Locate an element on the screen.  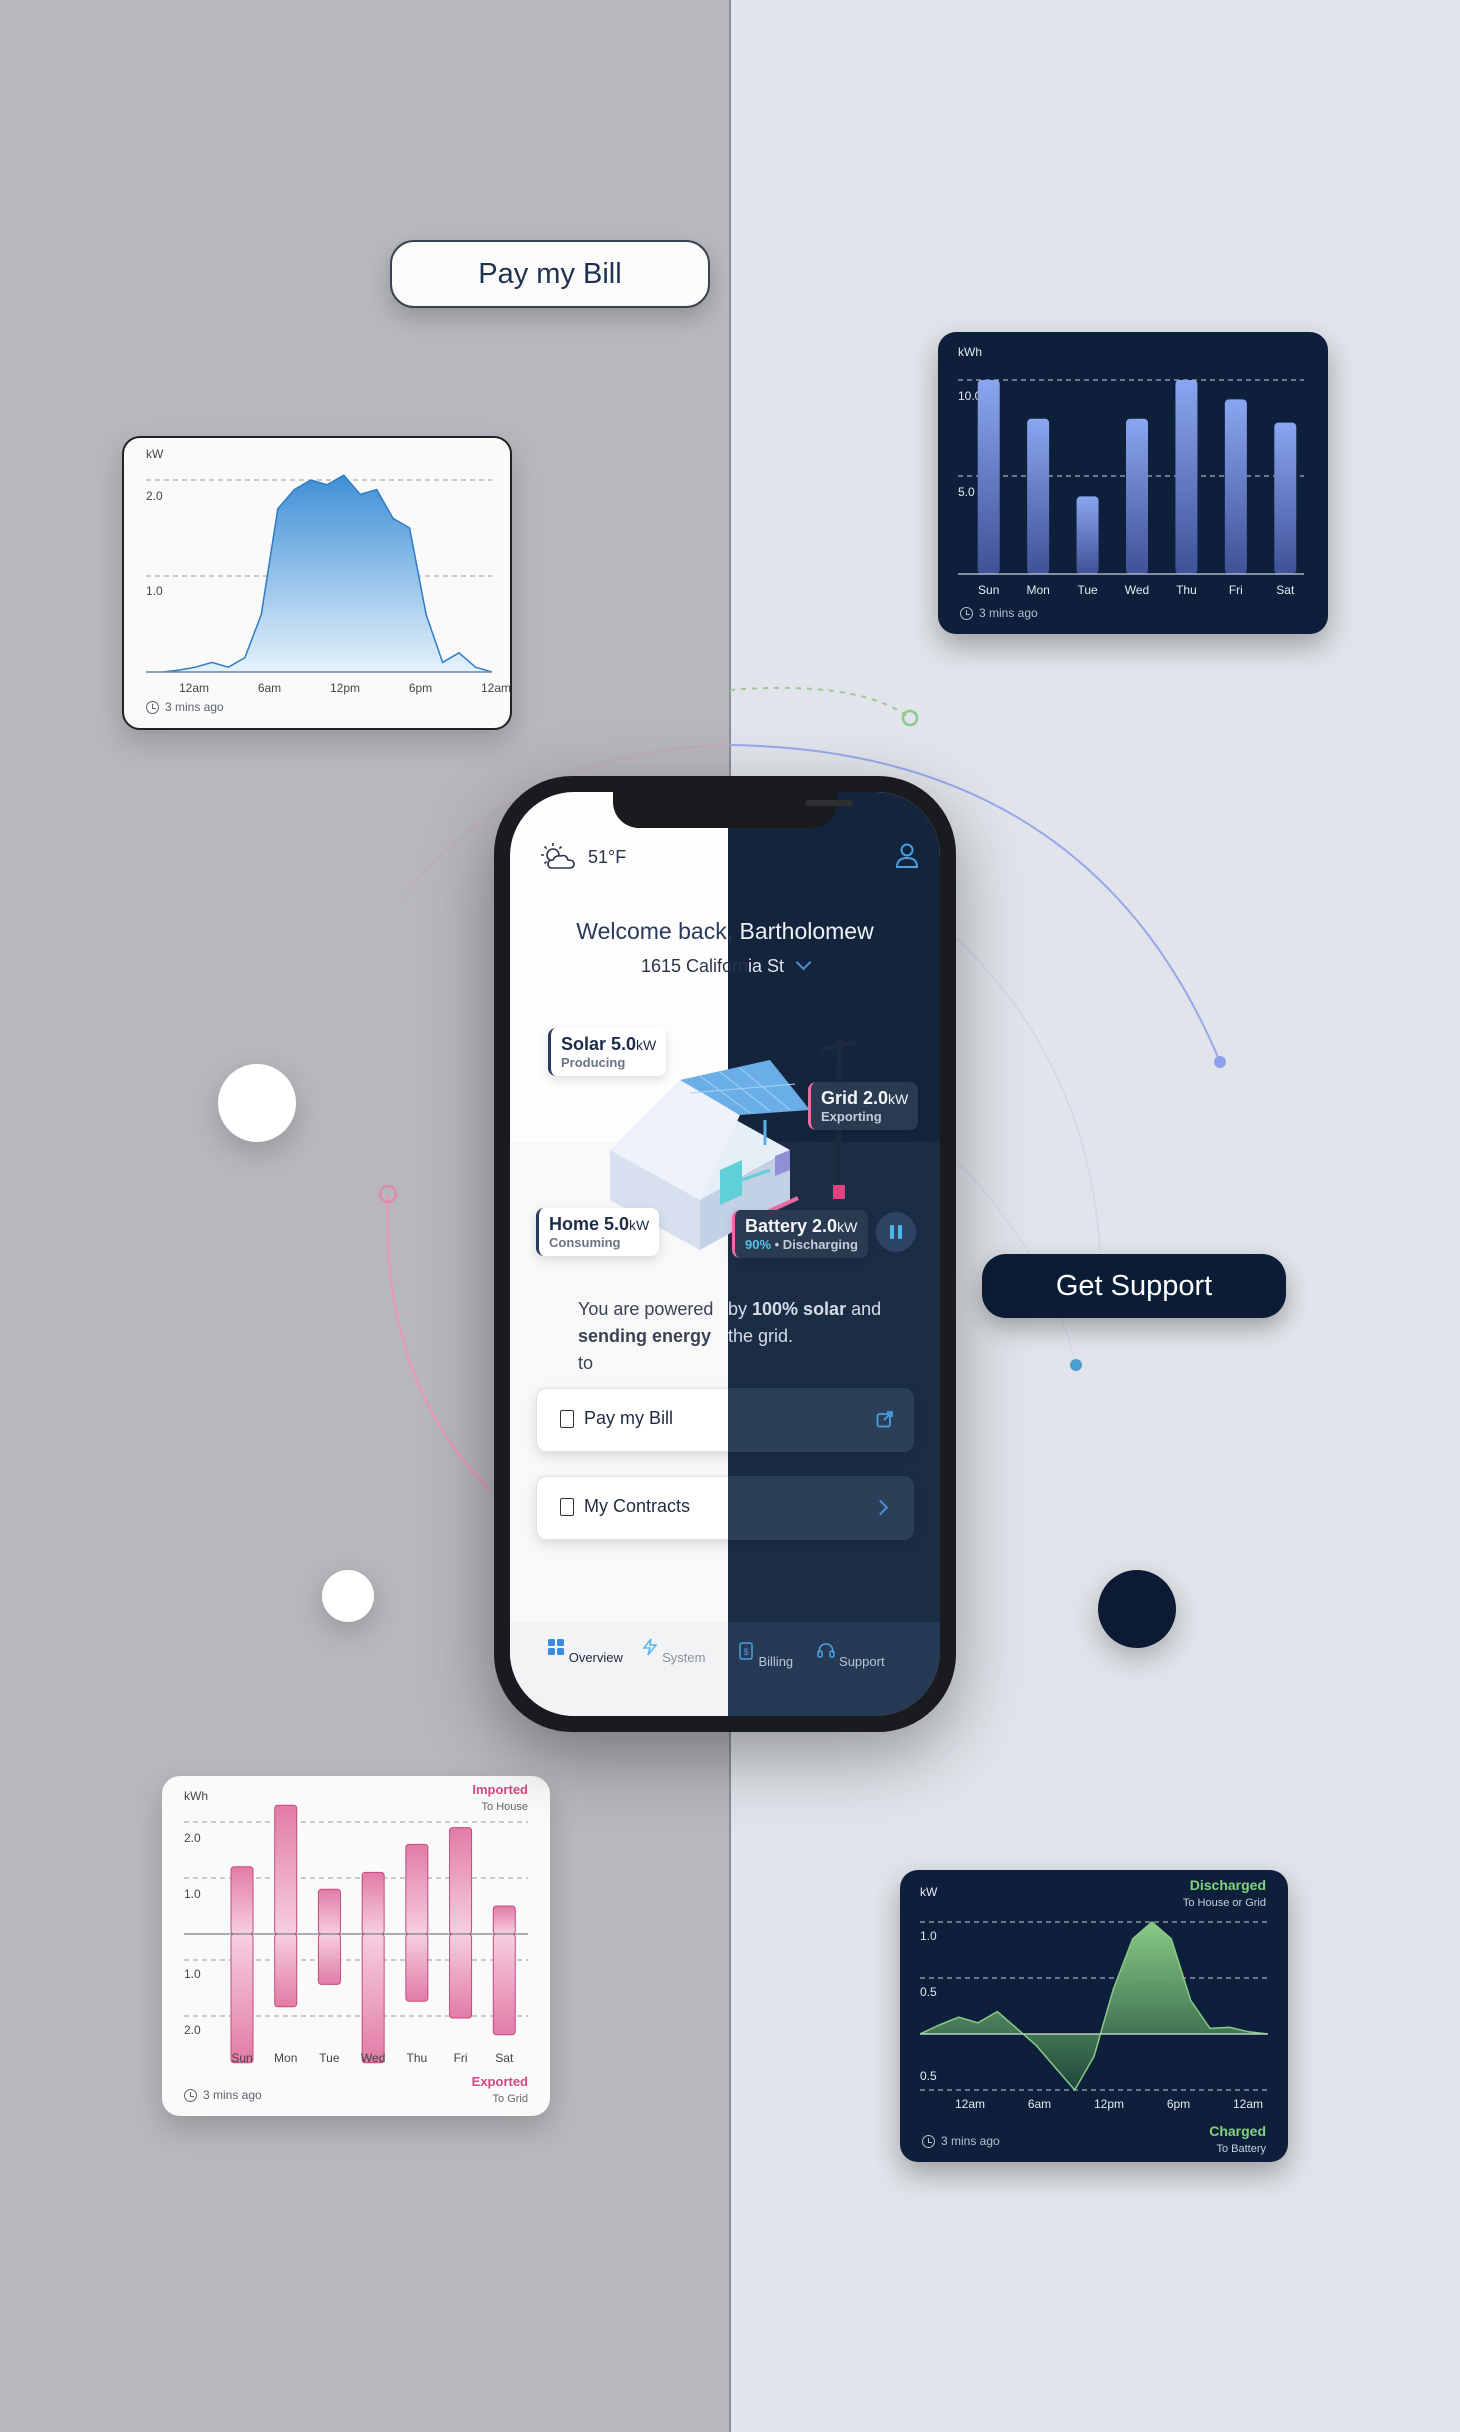
get-support-button: Get Support is located at coordinates (1134, 1286).